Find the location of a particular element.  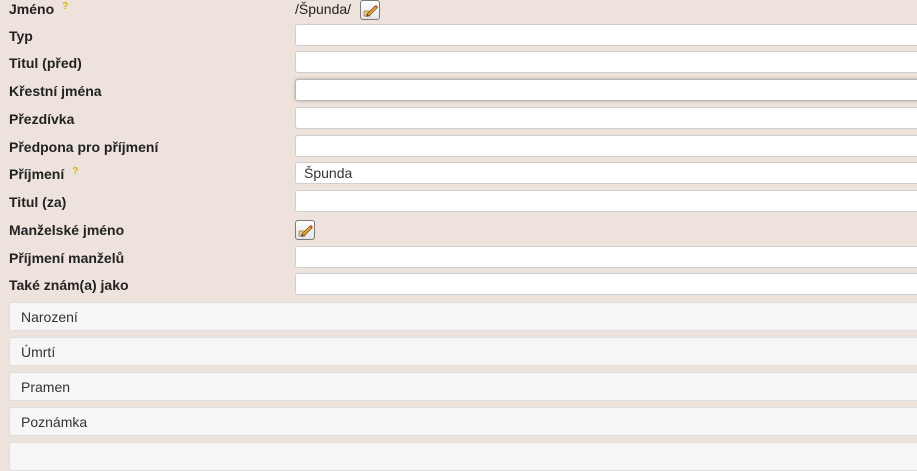

label-prezdivka: Přezdívka is located at coordinates (42, 119).